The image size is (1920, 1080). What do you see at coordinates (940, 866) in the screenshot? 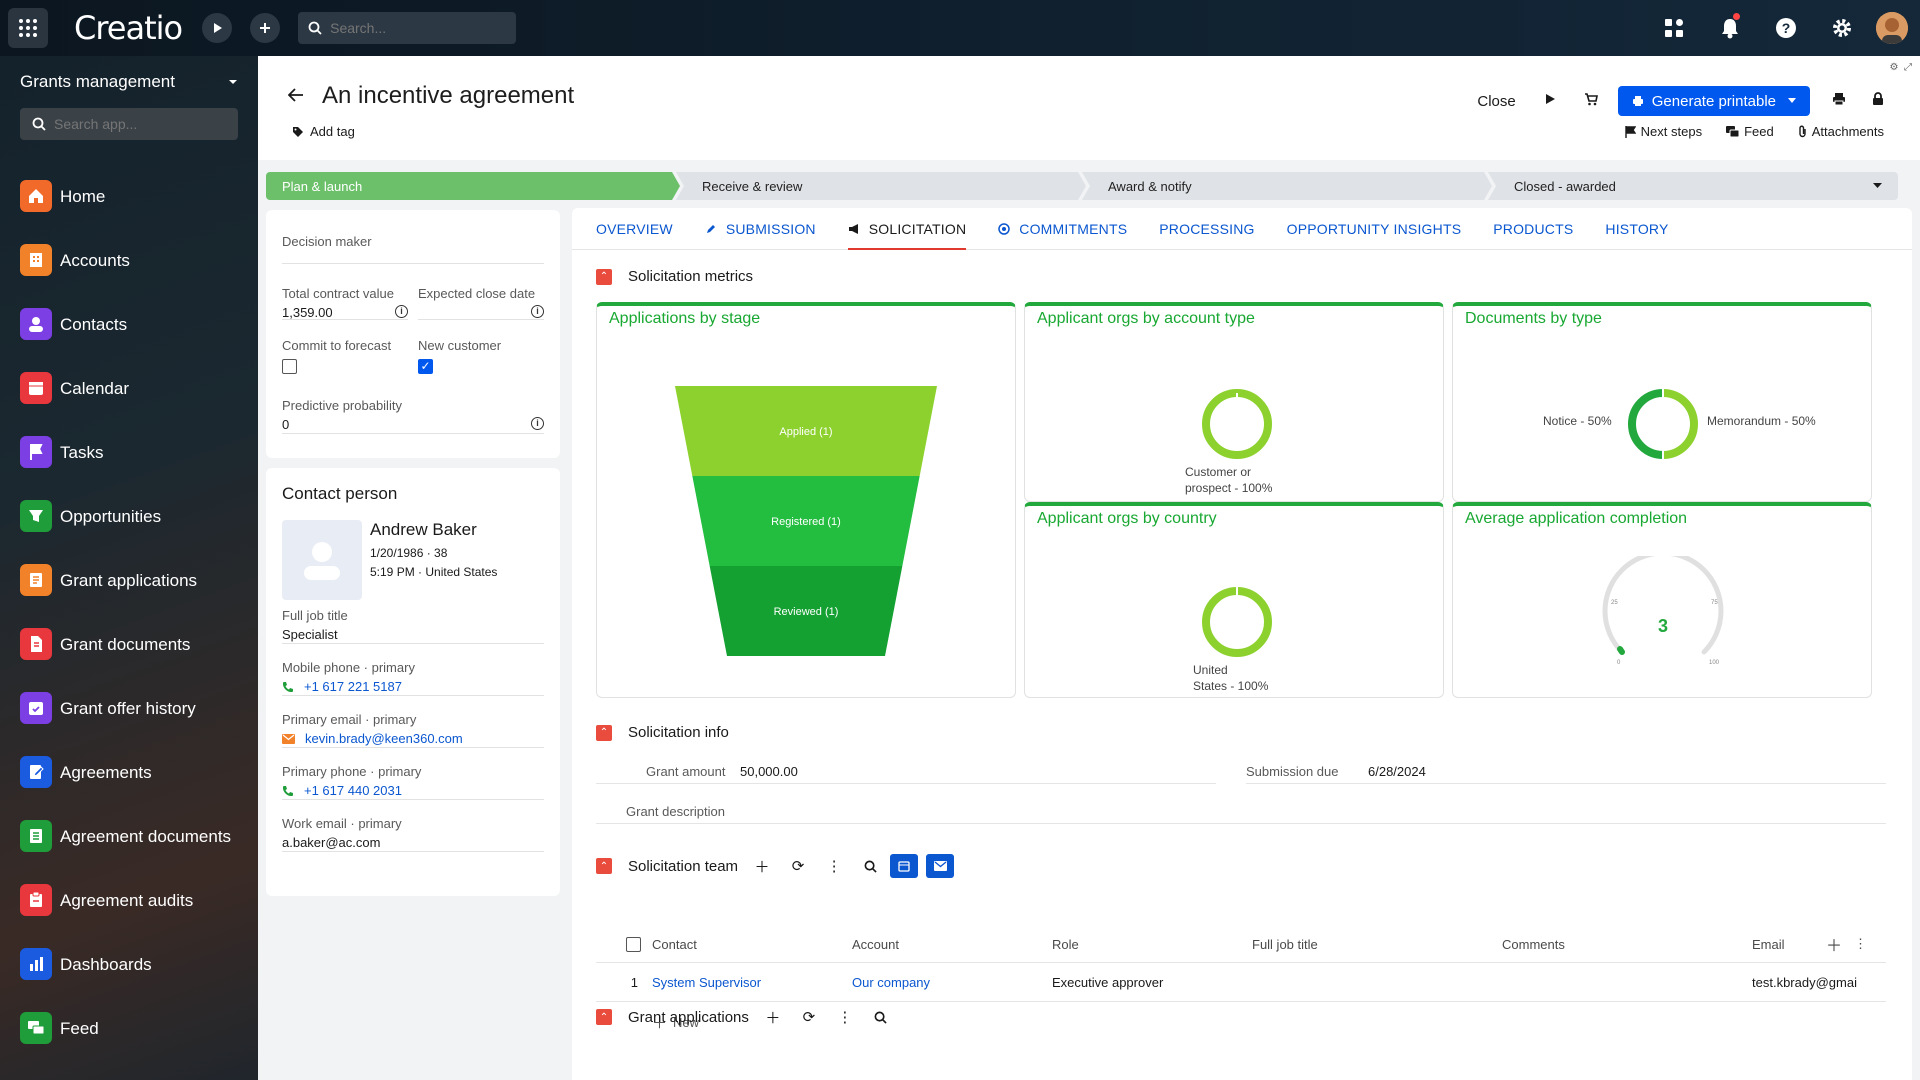
I see `email-icon` at bounding box center [940, 866].